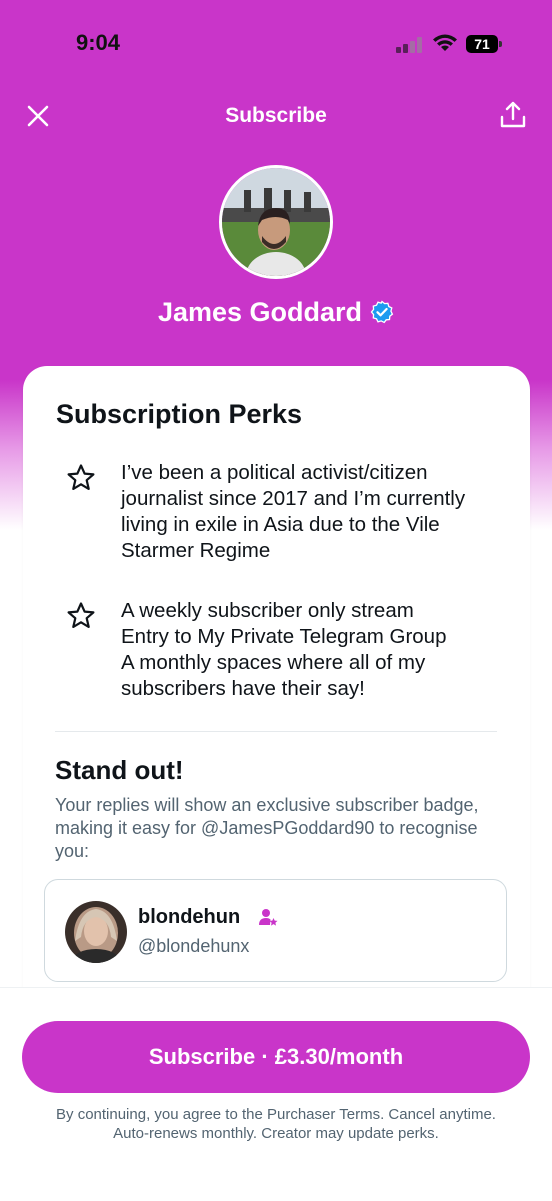 This screenshot has width=552, height=1201. I want to click on verified-badge-icon, so click(382, 312).